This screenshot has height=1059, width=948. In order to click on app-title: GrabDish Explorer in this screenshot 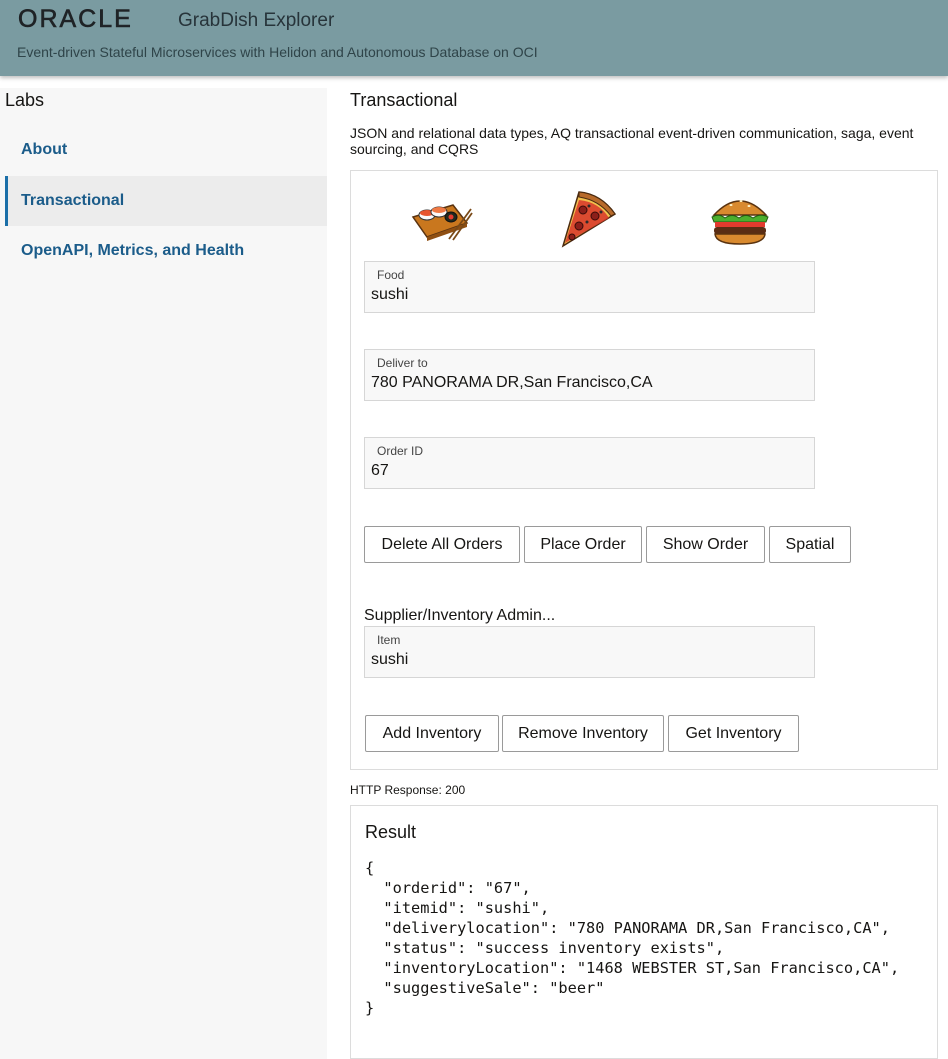, I will do `click(256, 20)`.